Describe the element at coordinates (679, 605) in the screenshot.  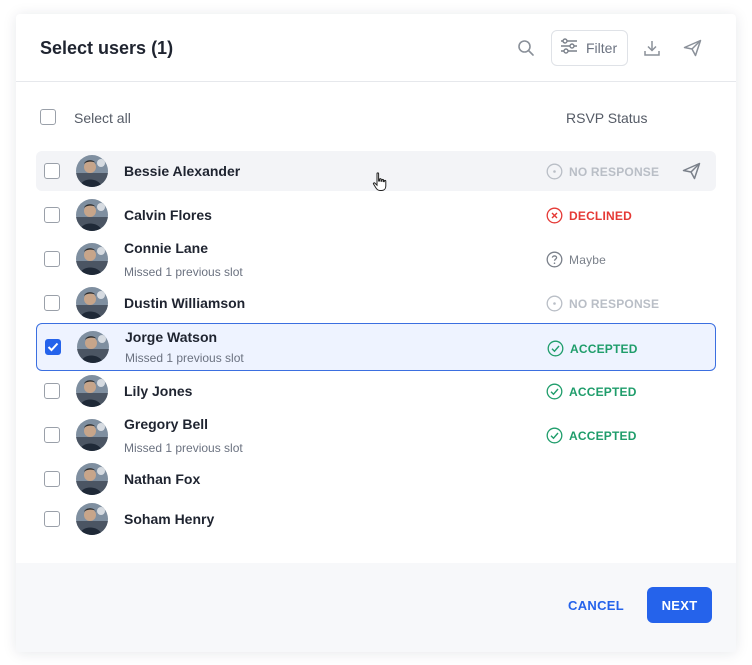
I see `next-button: NEXT` at that location.